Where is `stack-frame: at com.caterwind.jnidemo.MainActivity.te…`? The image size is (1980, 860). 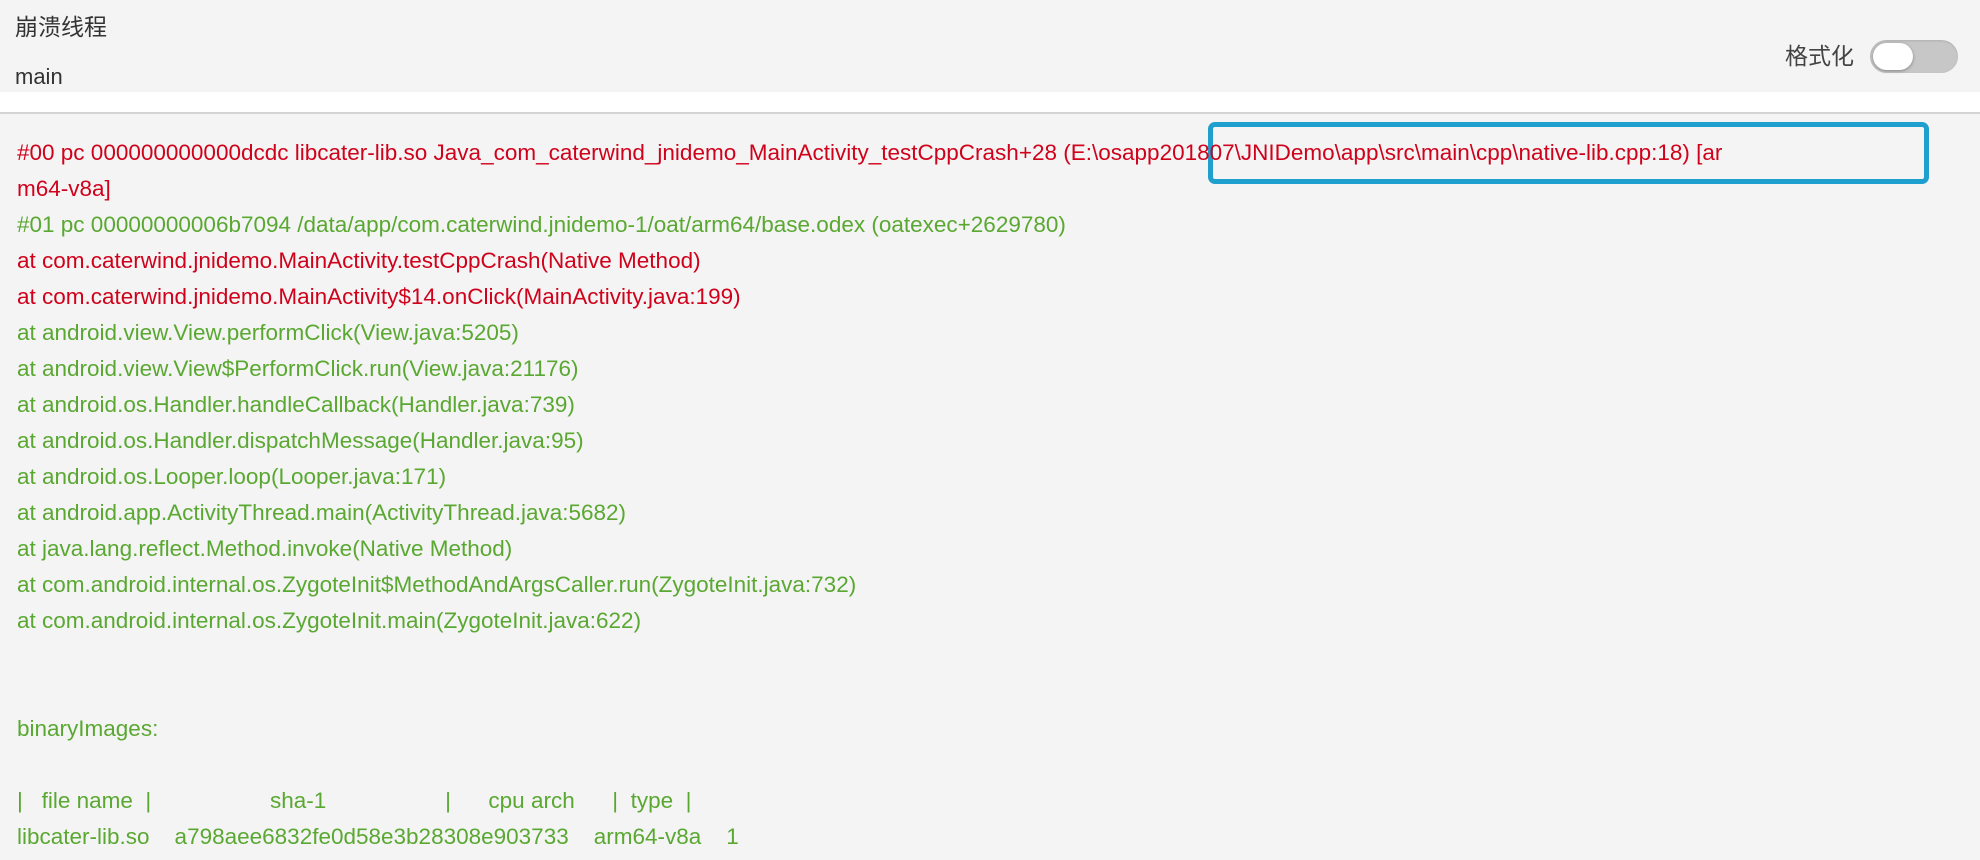
stack-frame: at com.caterwind.jnidemo.MainActivity.te… is located at coordinates (359, 260).